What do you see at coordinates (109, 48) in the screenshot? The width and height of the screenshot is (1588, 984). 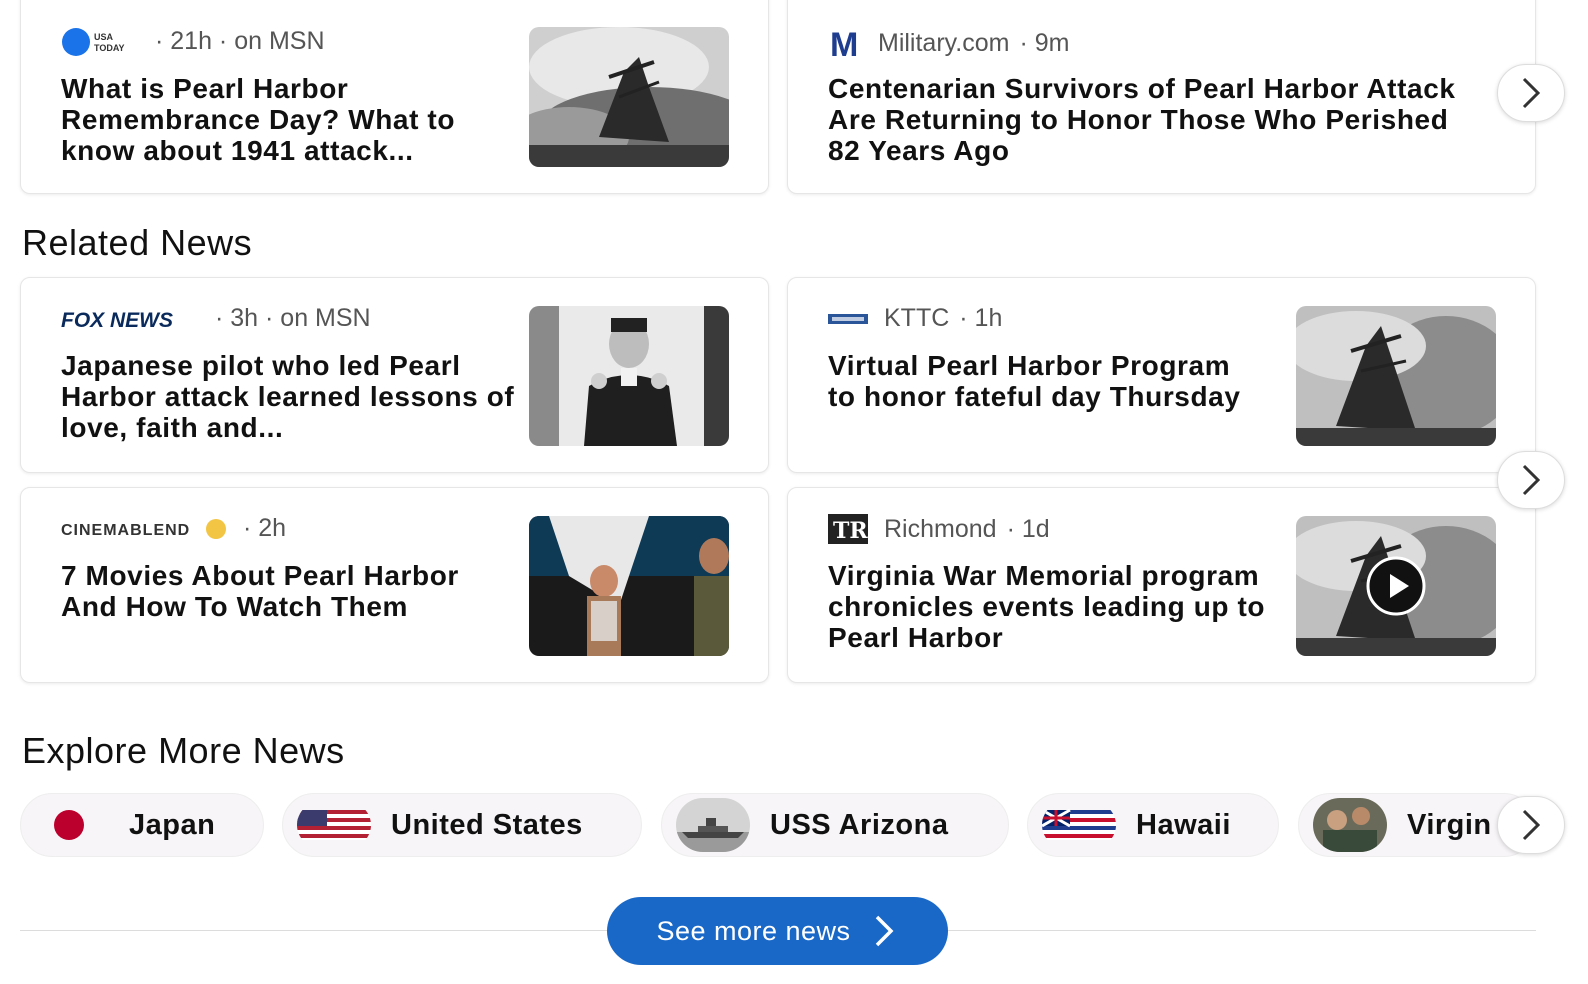 I see `svg-text: TODAY` at bounding box center [109, 48].